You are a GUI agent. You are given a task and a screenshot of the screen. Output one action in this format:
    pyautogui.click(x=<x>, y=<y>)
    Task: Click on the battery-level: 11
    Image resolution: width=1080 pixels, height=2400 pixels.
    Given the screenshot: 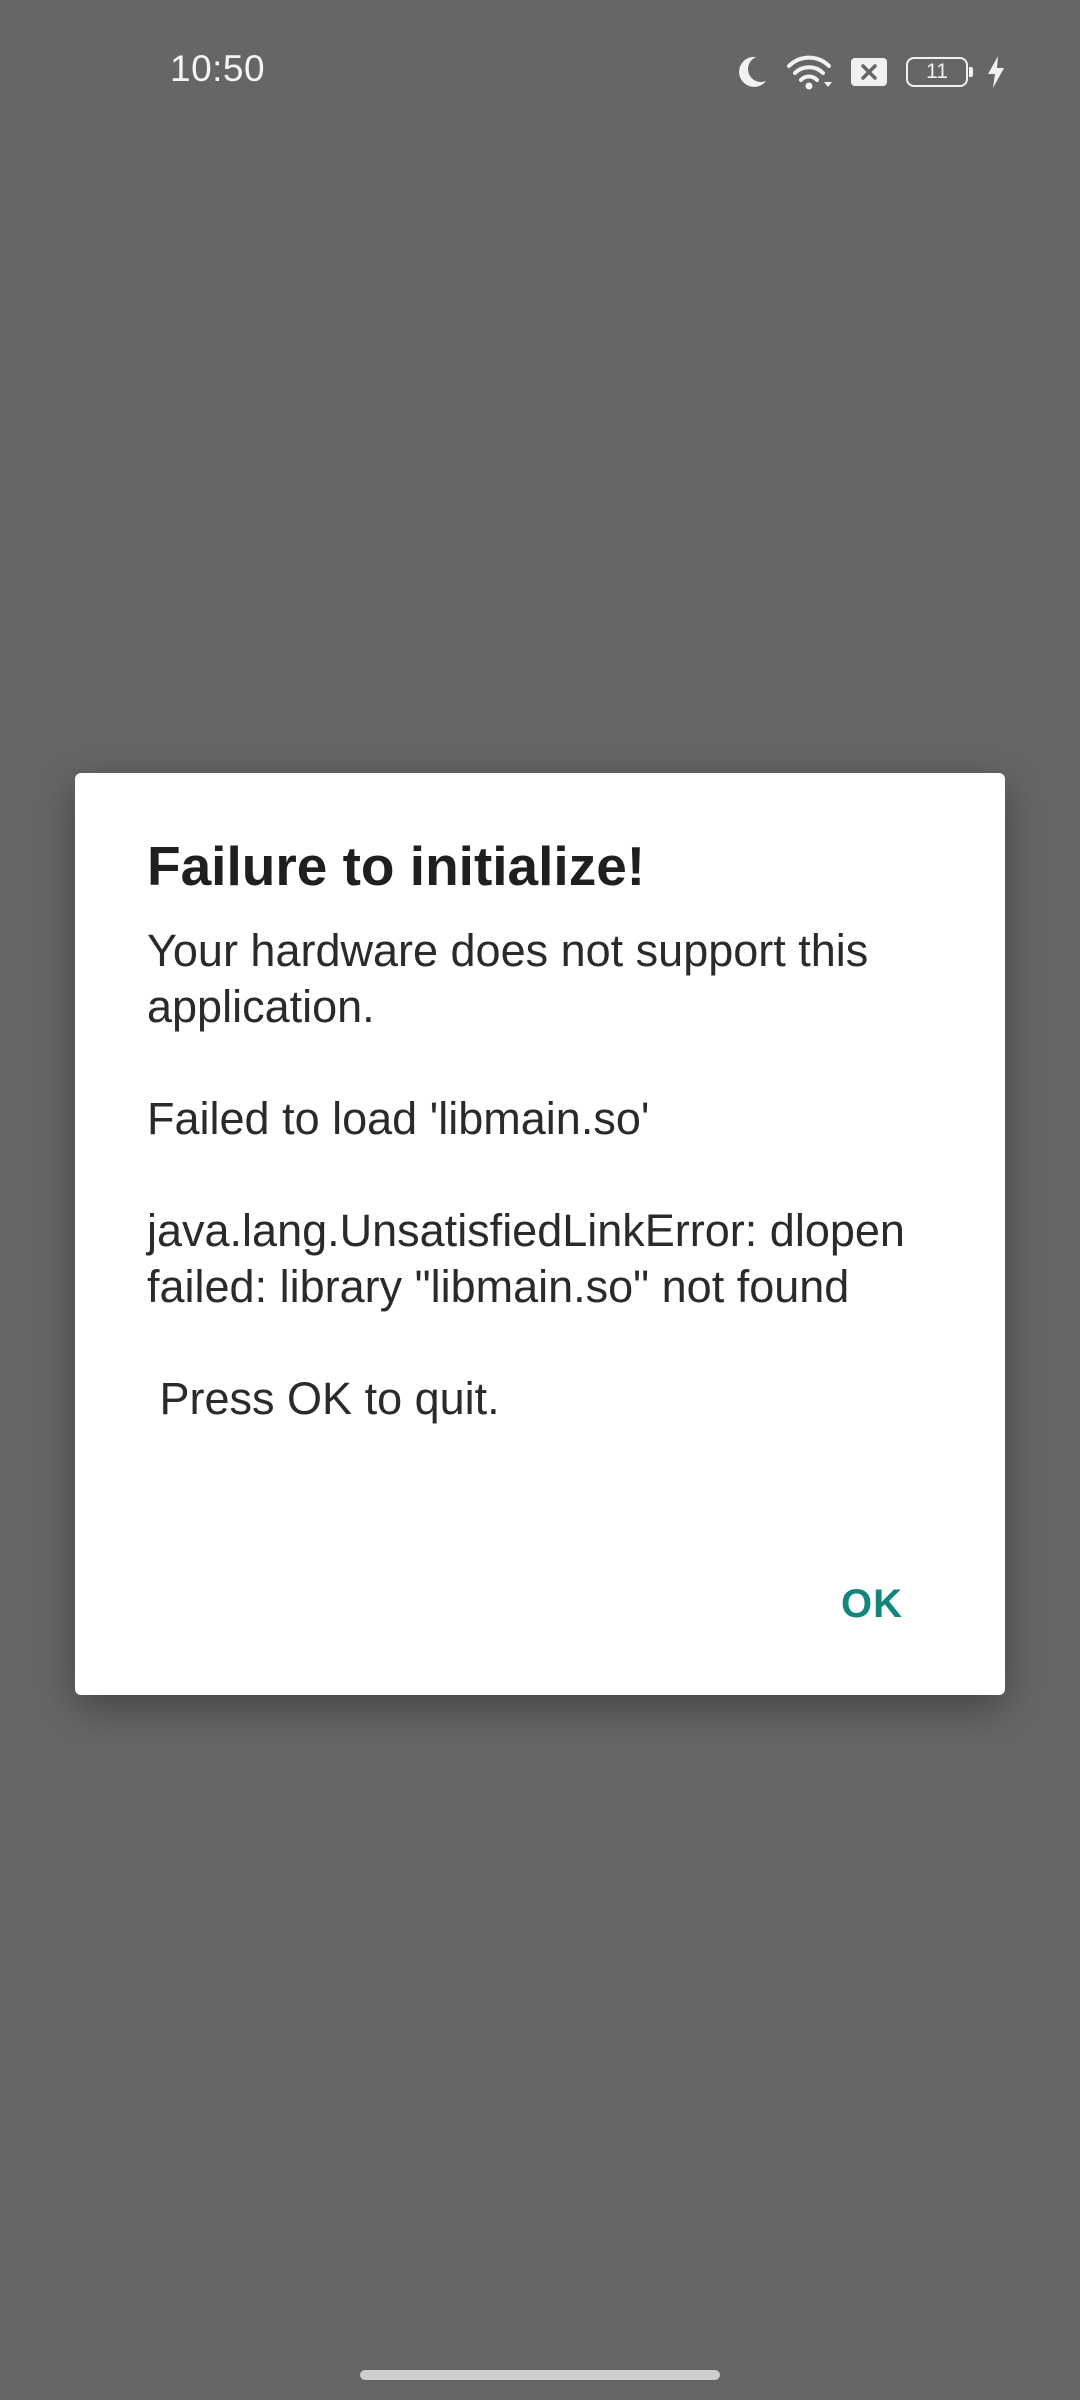 What is the action you would take?
    pyautogui.click(x=937, y=71)
    